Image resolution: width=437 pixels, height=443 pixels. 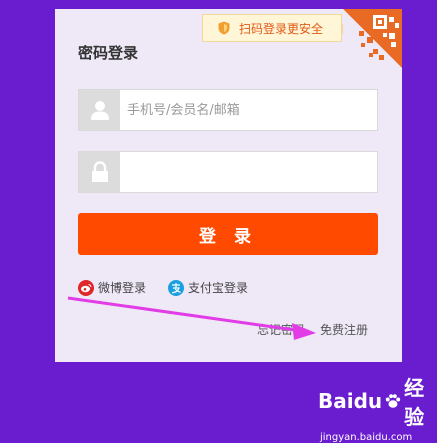 I want to click on forgot-password-link: 忘记密码, so click(x=281, y=329).